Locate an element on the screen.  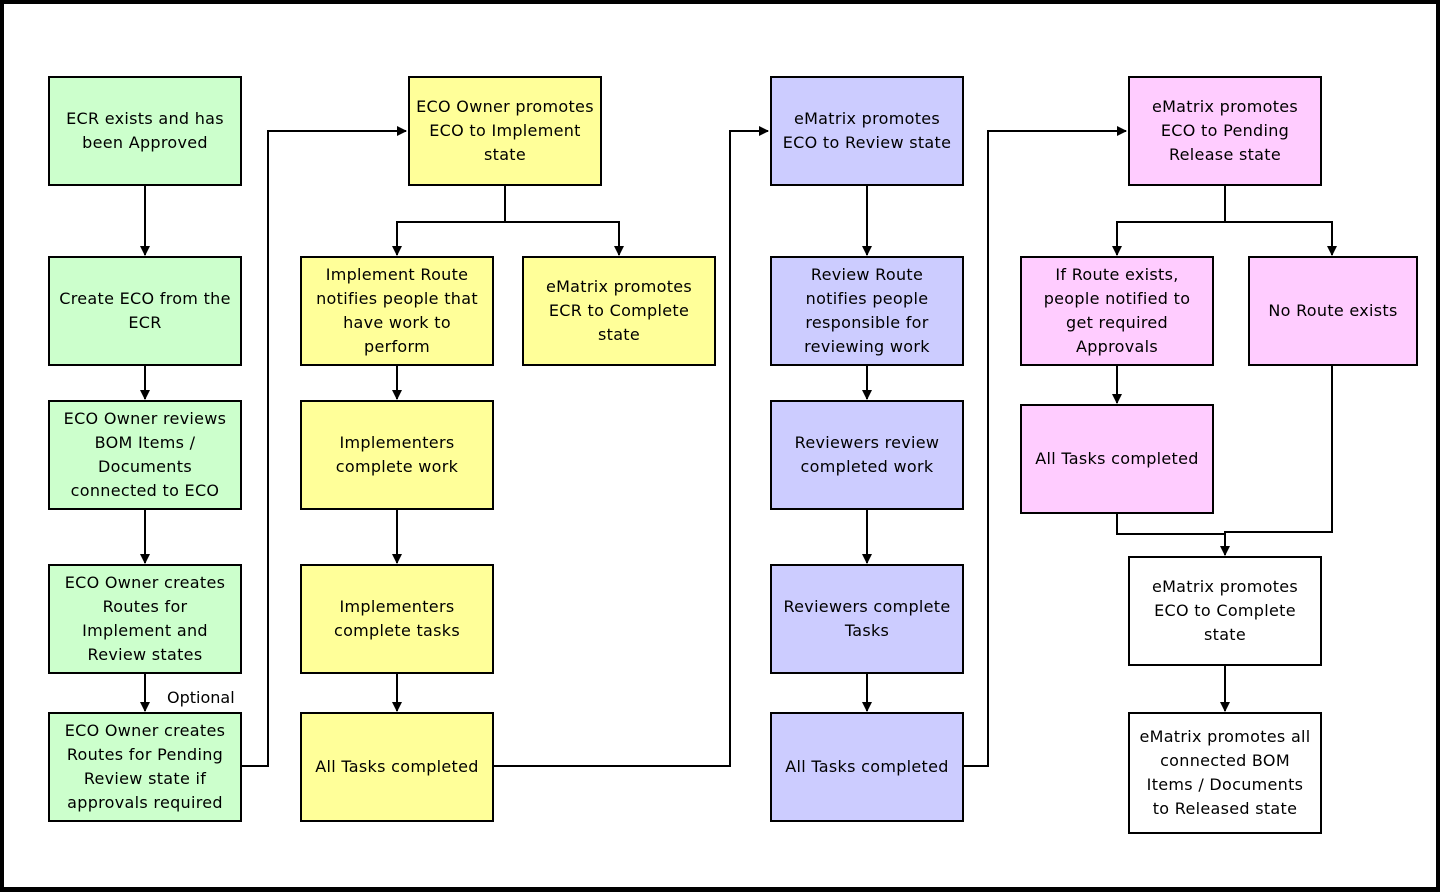
node-ecr-approved: ECR exists and has been Approved is located at coordinates (145, 131).